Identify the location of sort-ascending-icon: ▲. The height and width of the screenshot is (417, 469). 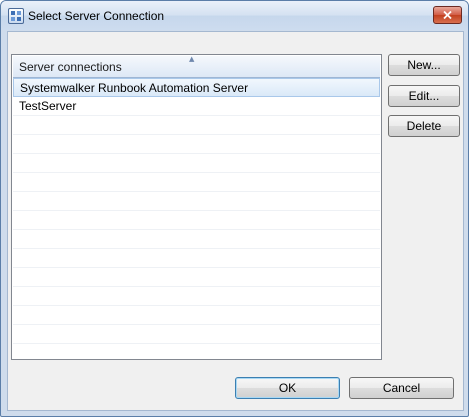
(192, 59).